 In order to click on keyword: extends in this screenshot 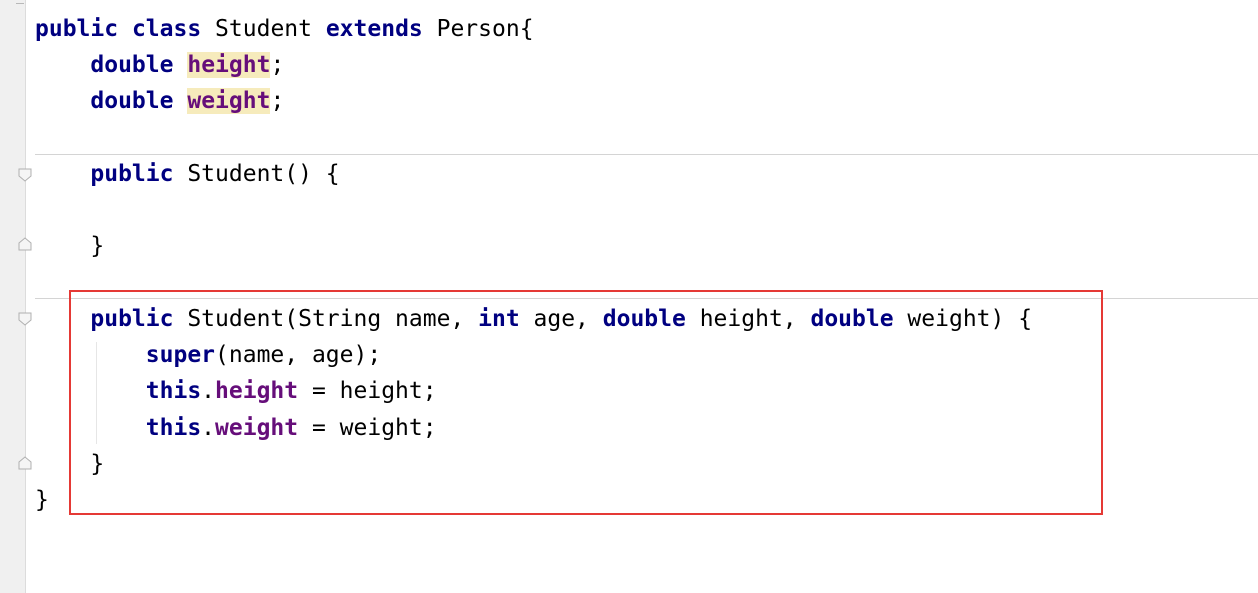, I will do `click(374, 29)`.